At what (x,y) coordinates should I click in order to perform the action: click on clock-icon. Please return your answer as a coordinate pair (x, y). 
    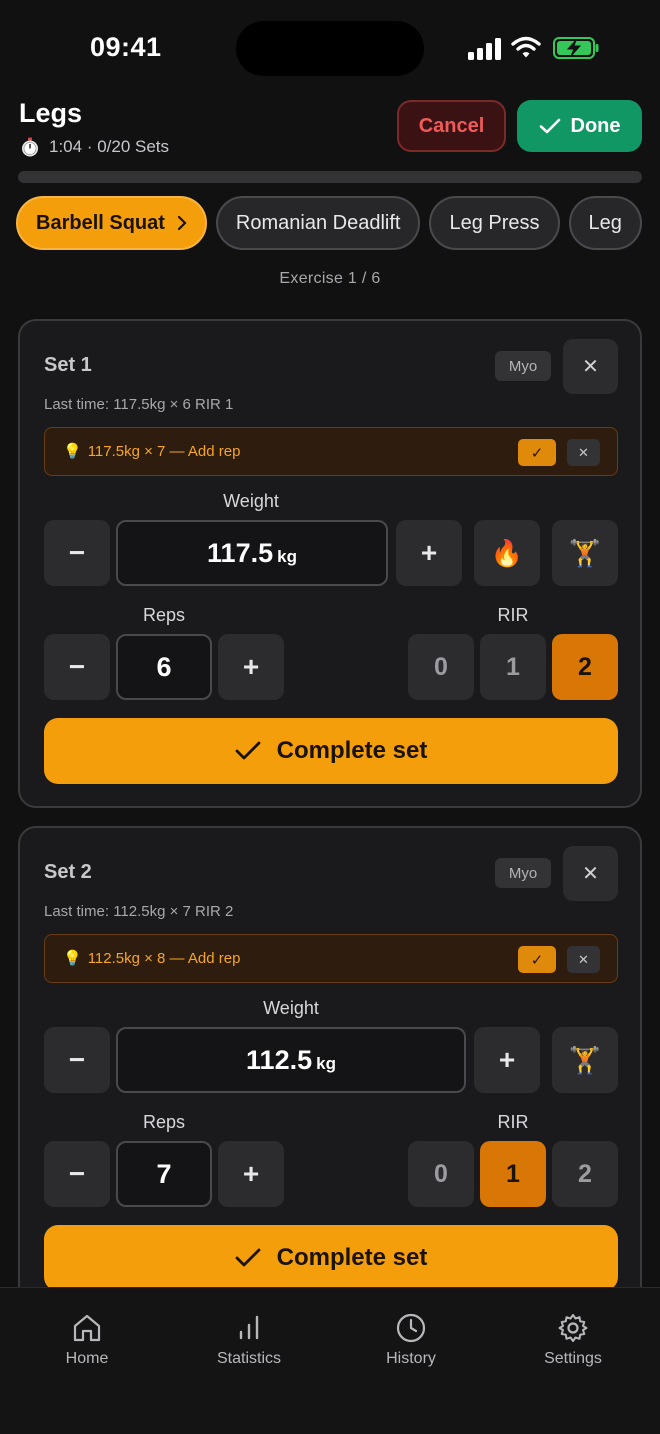
    Looking at the image, I should click on (411, 1328).